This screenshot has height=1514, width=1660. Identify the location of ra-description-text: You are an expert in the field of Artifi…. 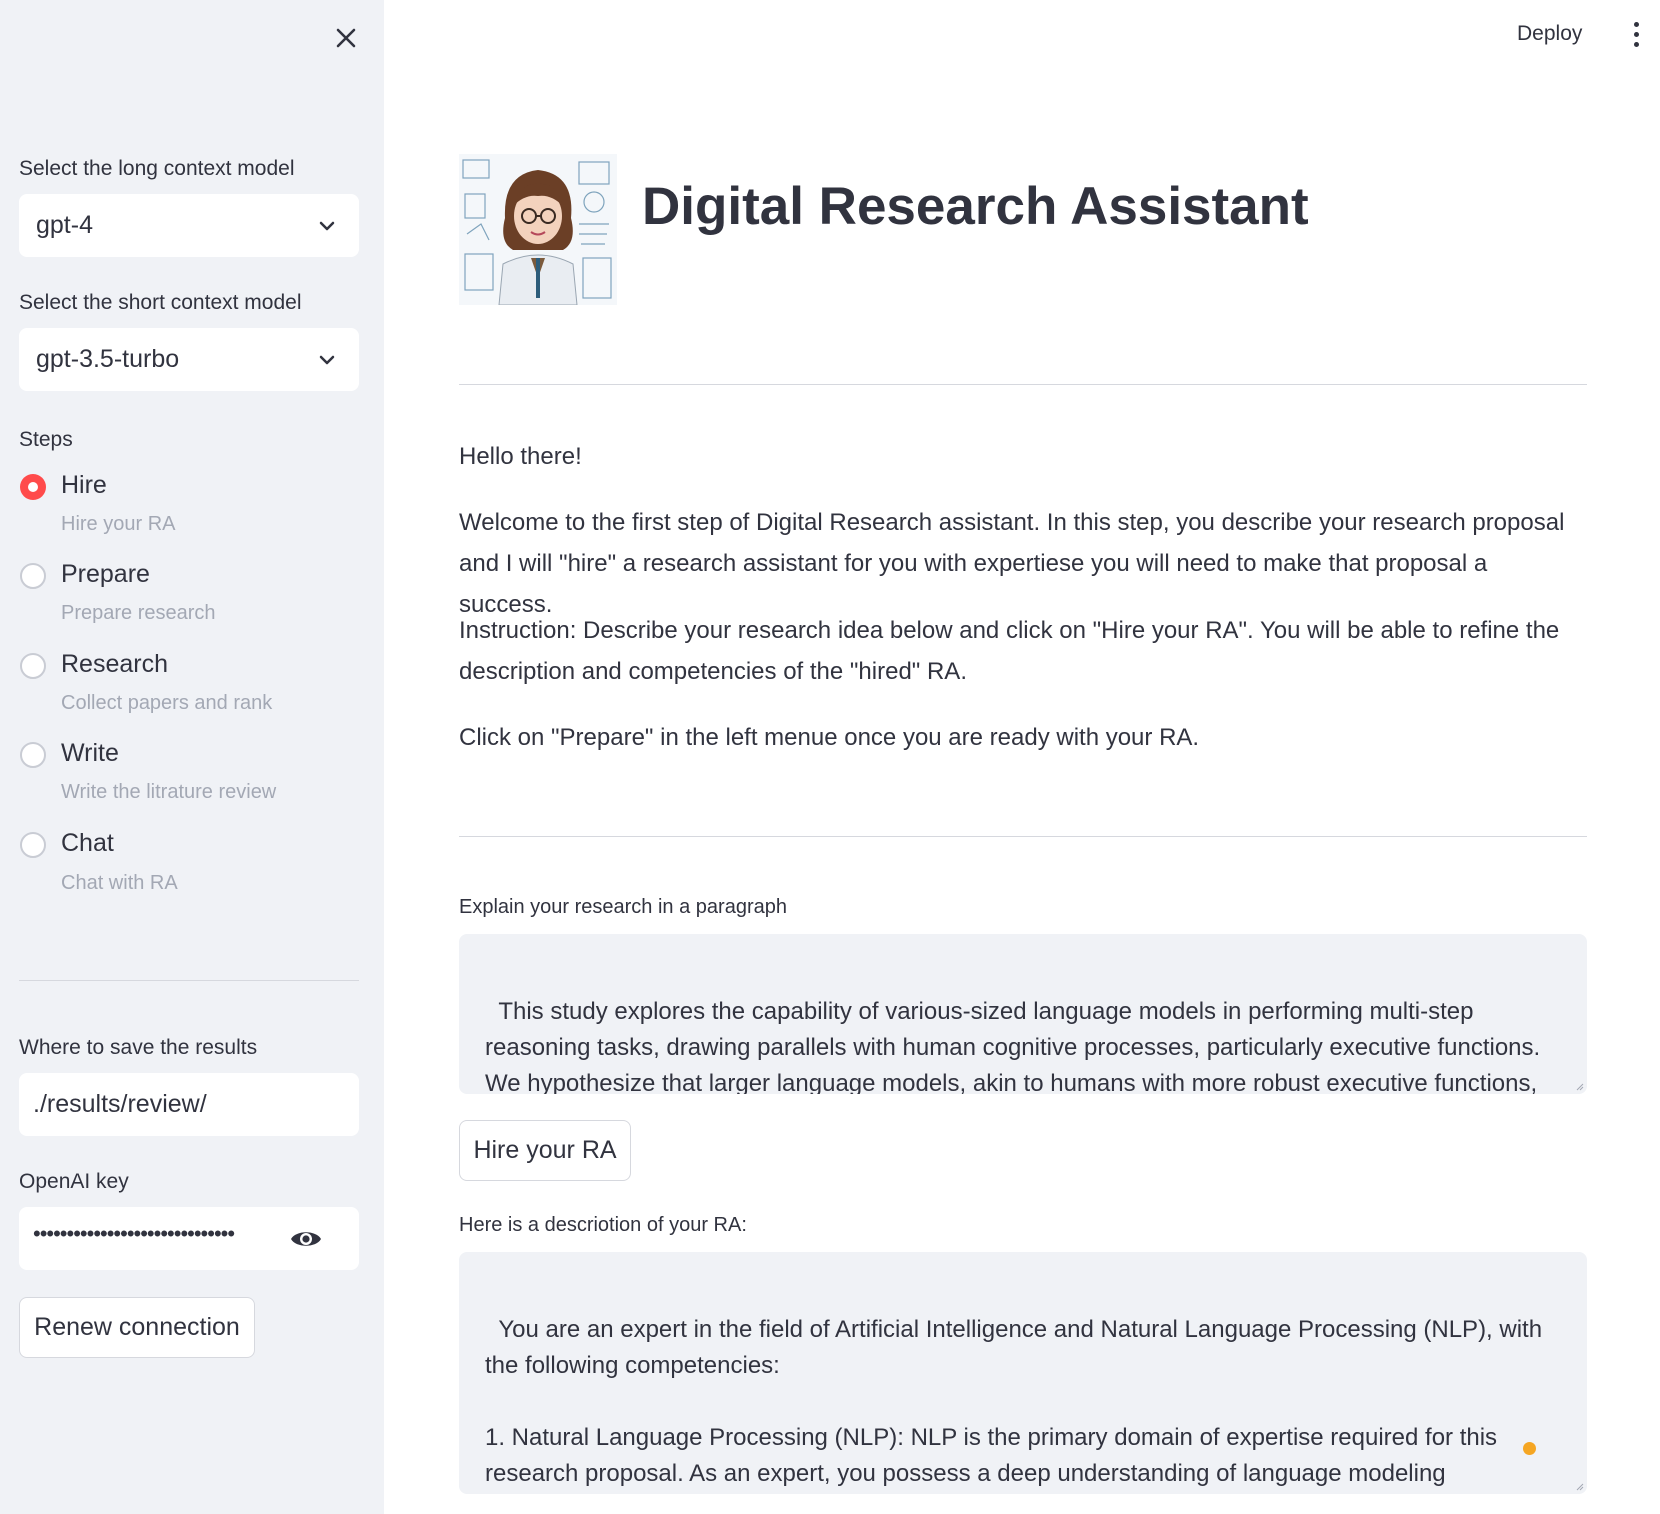
(1014, 1401).